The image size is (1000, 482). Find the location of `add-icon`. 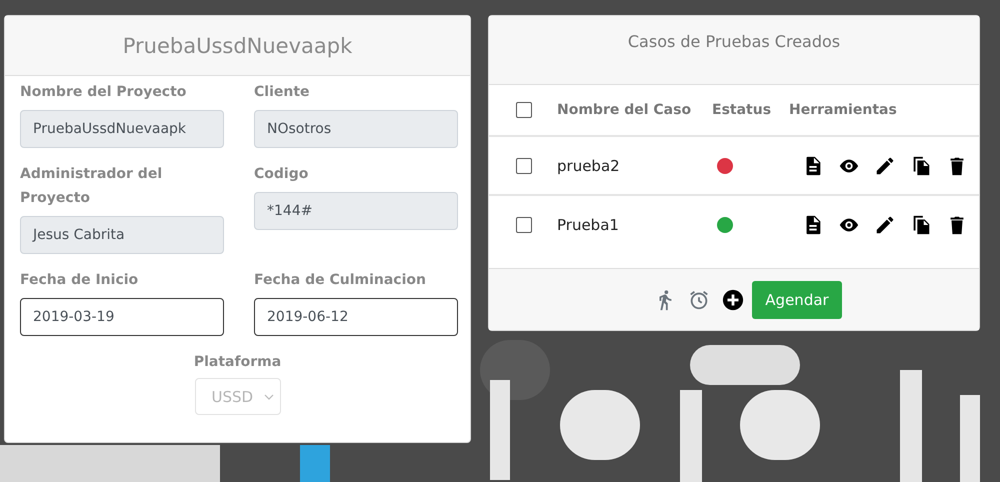

add-icon is located at coordinates (733, 299).